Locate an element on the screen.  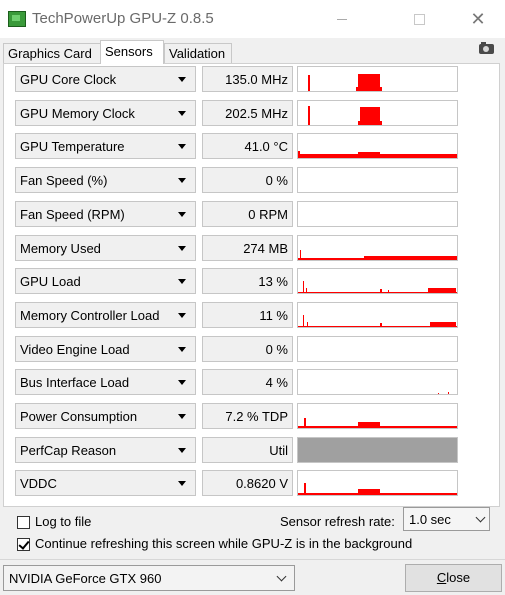
refresh-rate-label: Sensor refresh rate: is located at coordinates (337, 521).